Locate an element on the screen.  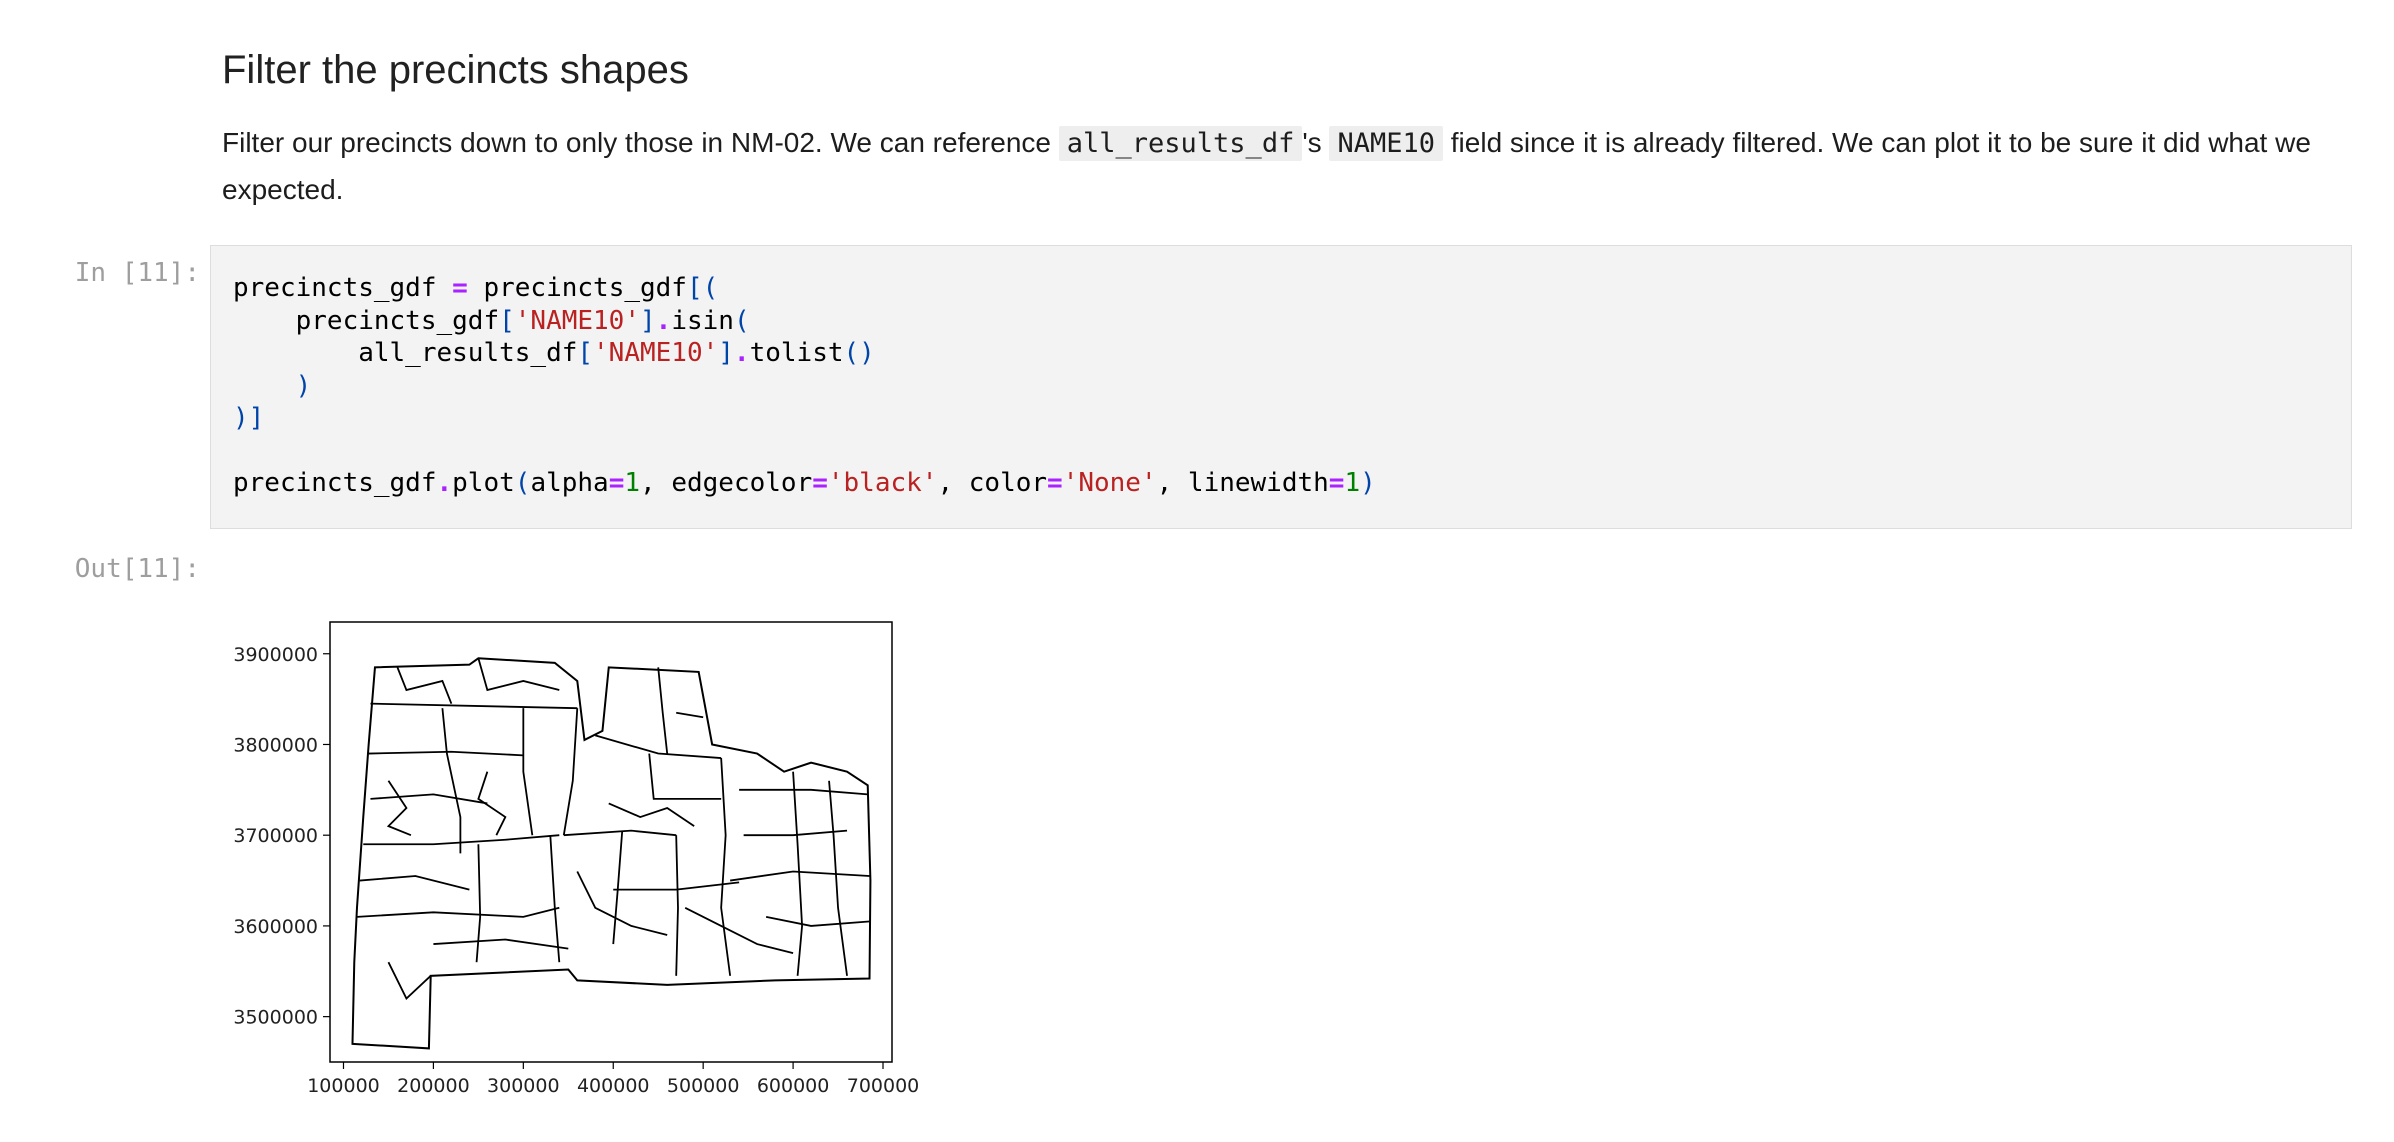
x-tick-label: 400000 is located at coordinates (613, 1086).